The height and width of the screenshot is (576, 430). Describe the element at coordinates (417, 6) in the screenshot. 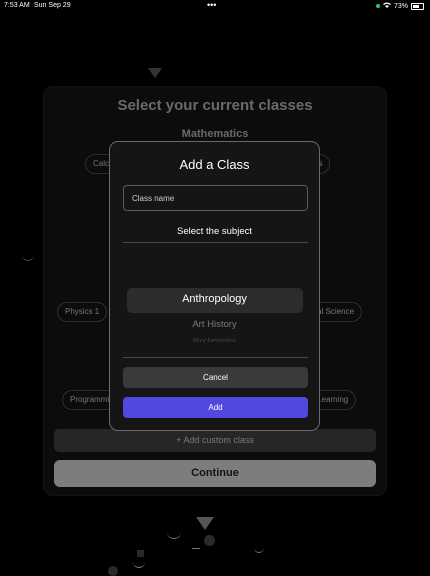

I see `battery-icon` at that location.